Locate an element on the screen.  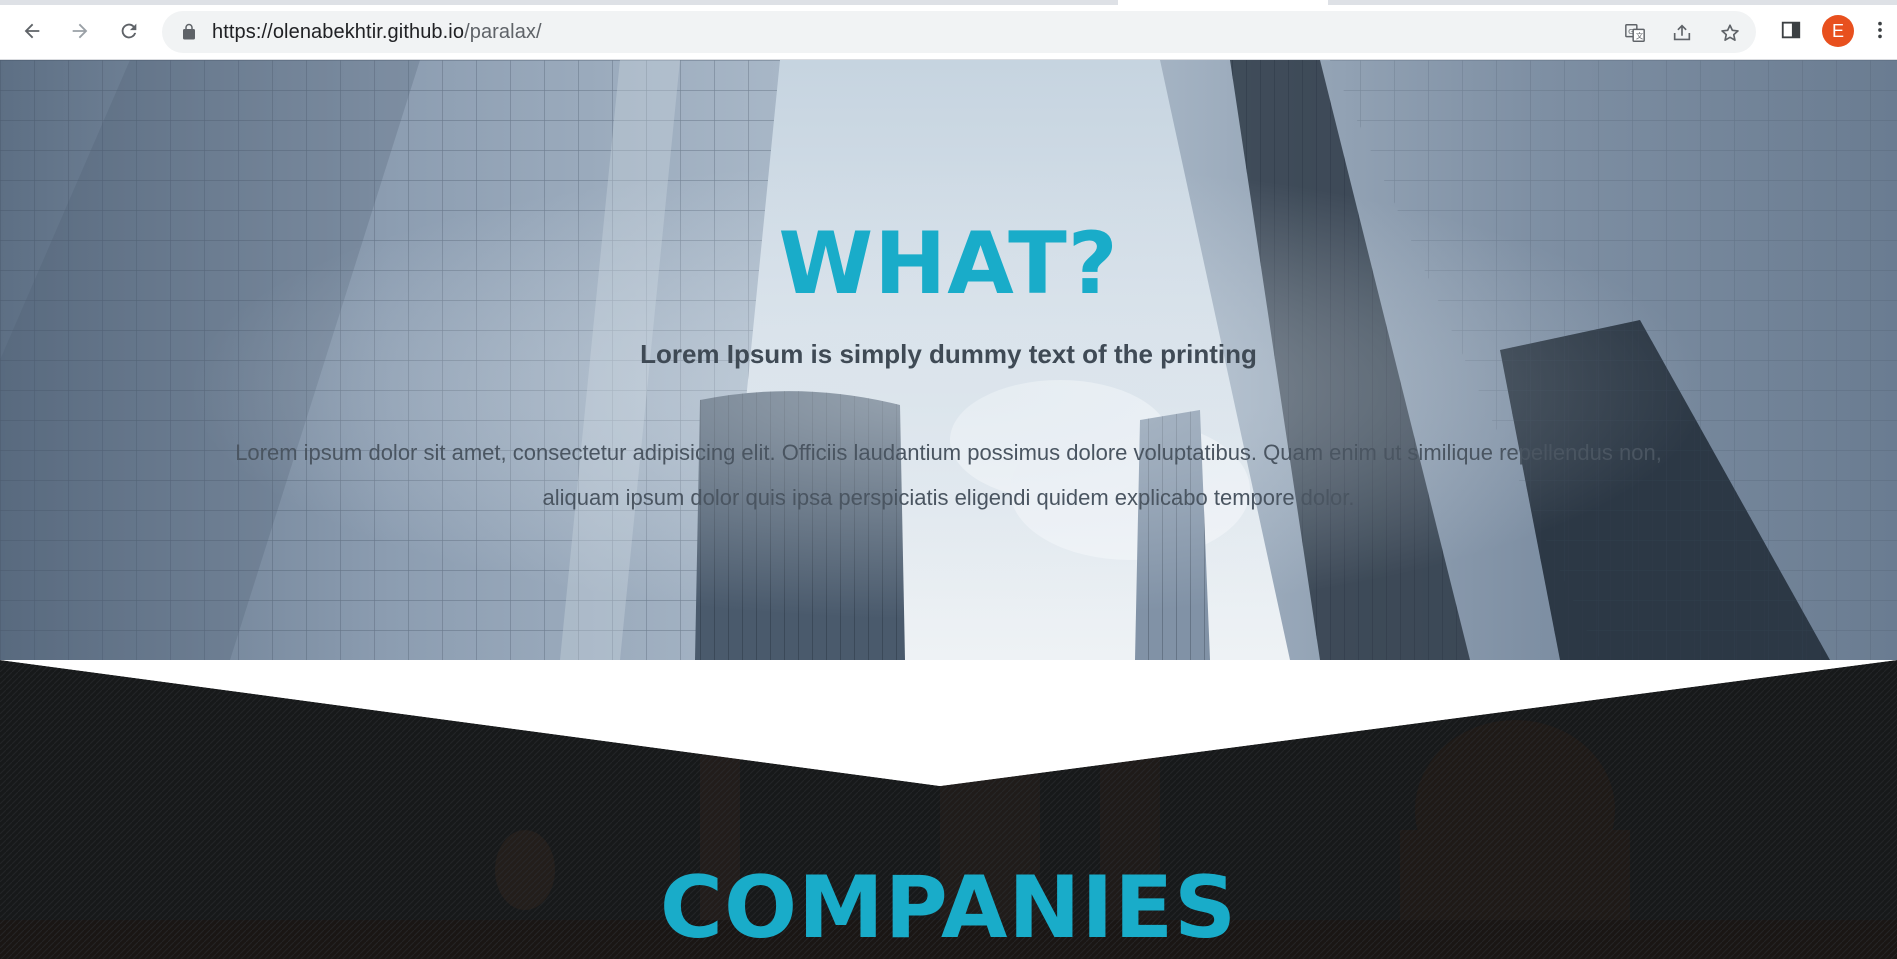
back-button is located at coordinates (32, 31).